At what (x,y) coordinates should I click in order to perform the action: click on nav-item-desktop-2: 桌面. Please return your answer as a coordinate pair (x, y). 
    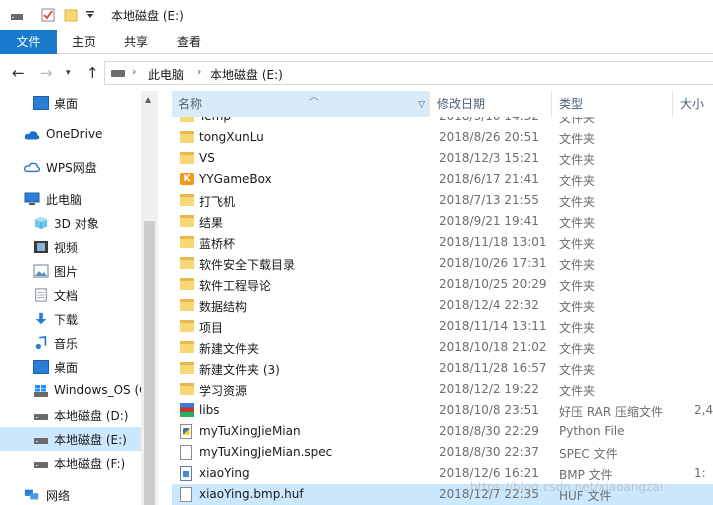
    Looking at the image, I should click on (70, 367).